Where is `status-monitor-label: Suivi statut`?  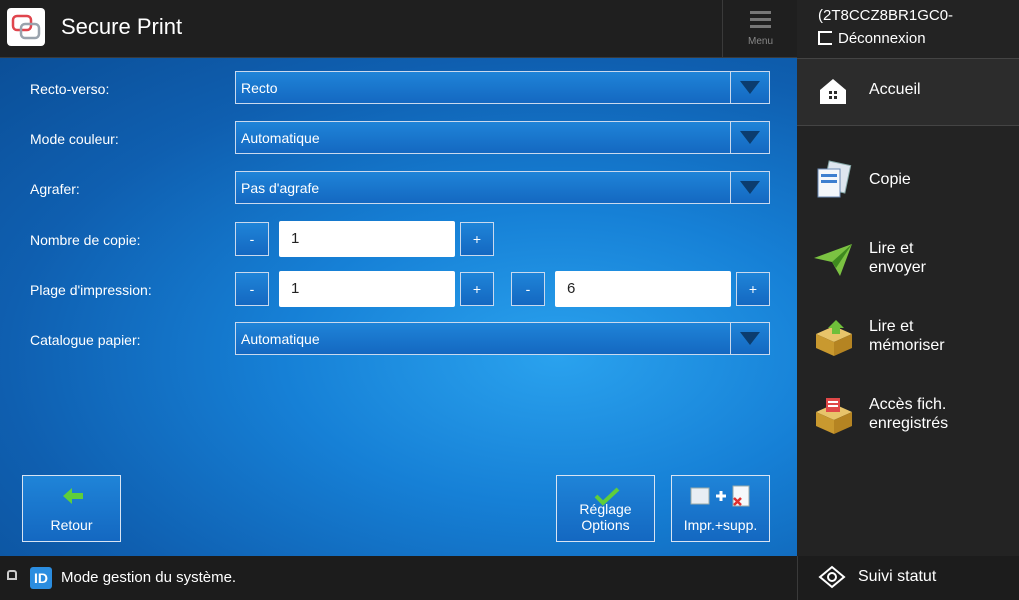
status-monitor-label: Suivi statut is located at coordinates (897, 576).